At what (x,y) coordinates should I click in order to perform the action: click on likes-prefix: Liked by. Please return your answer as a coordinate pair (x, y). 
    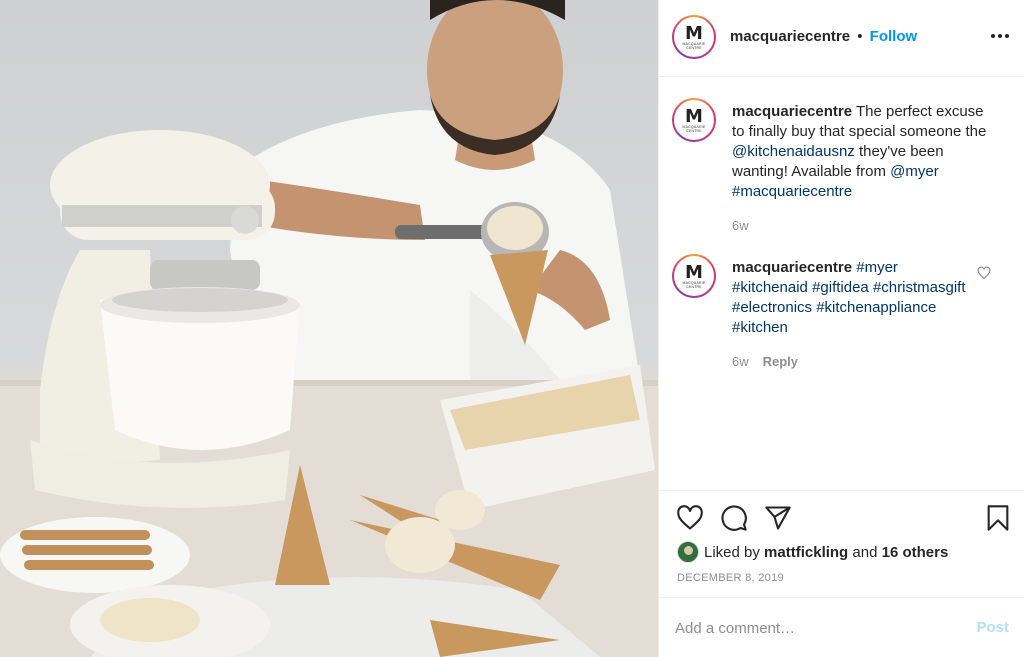
    Looking at the image, I should click on (734, 552).